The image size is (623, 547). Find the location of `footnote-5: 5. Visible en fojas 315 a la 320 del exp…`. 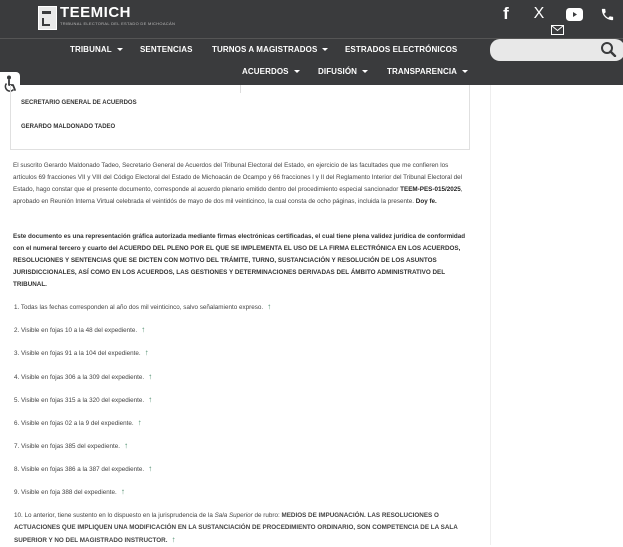

footnote-5: 5. Visible en fojas 315 a la 320 del exp… is located at coordinates (83, 399).